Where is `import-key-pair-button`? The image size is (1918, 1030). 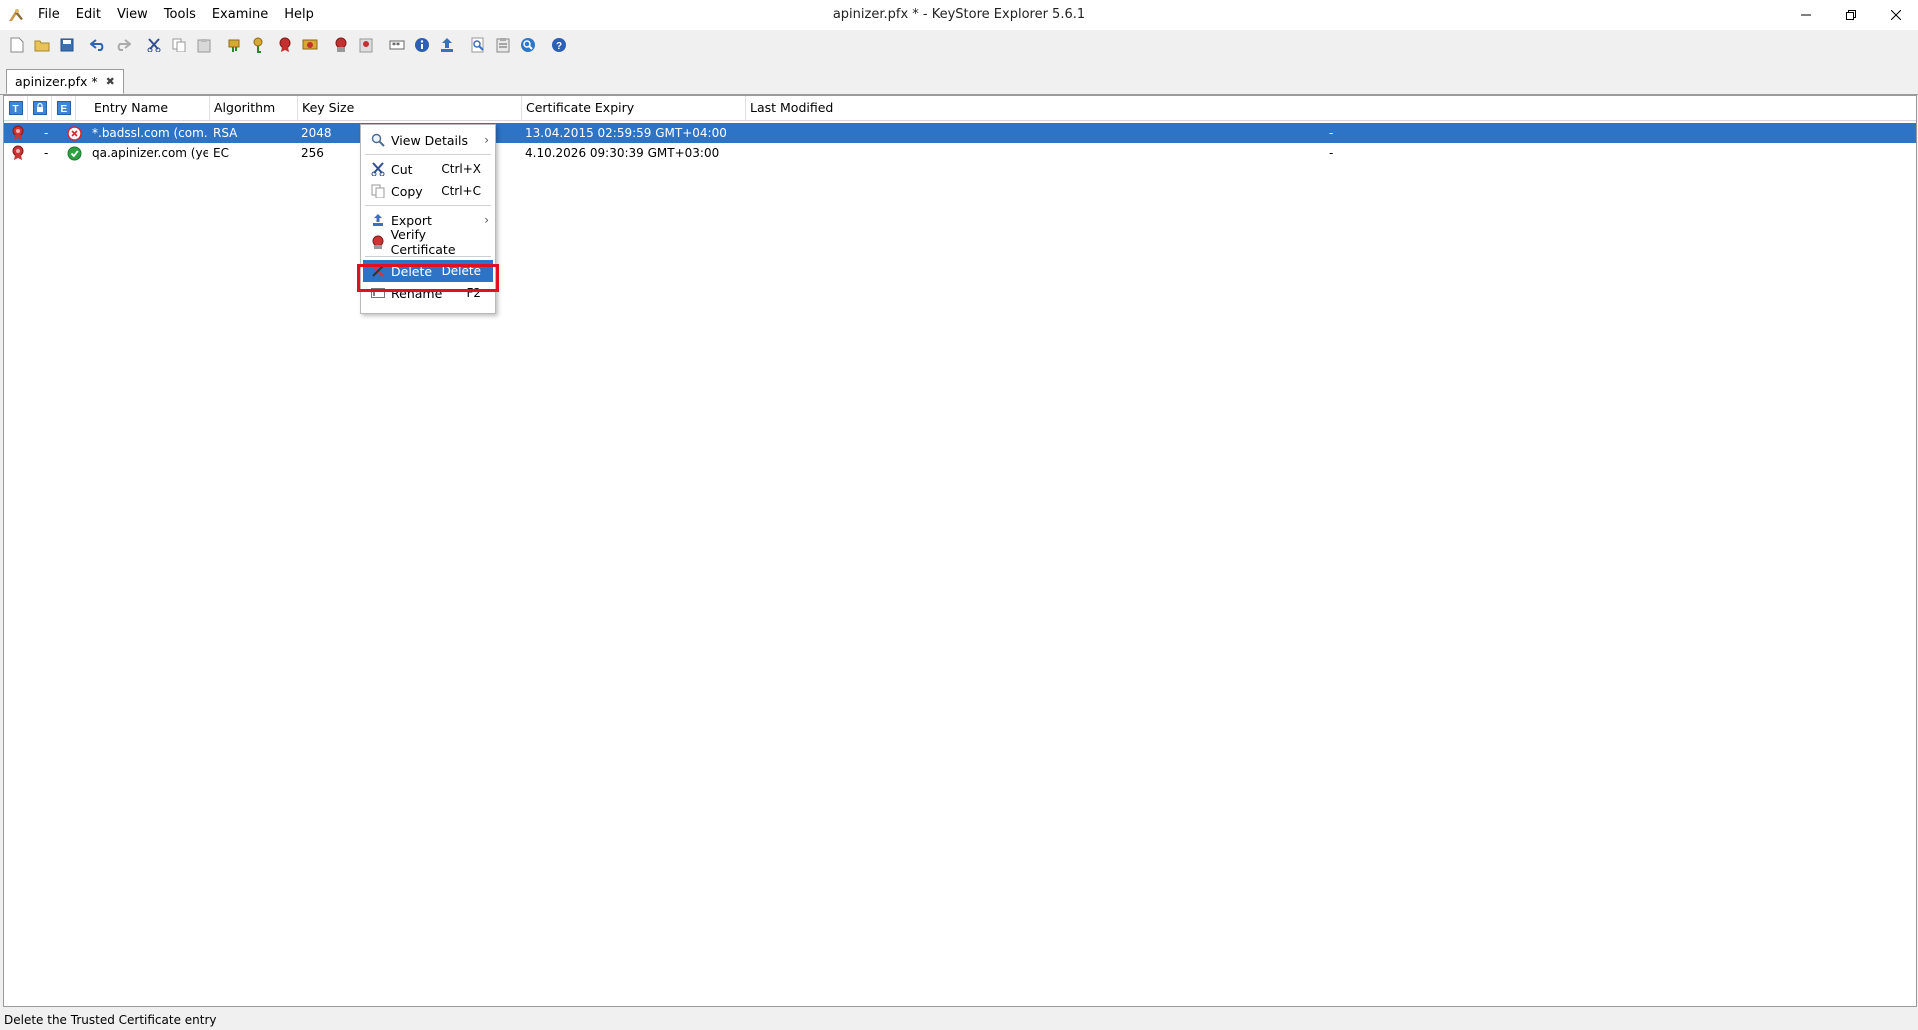
import-key-pair-button is located at coordinates (310, 45).